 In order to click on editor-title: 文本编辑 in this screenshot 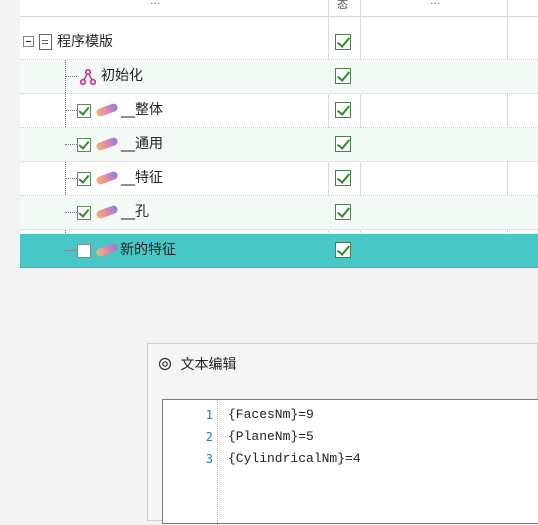, I will do `click(208, 365)`.